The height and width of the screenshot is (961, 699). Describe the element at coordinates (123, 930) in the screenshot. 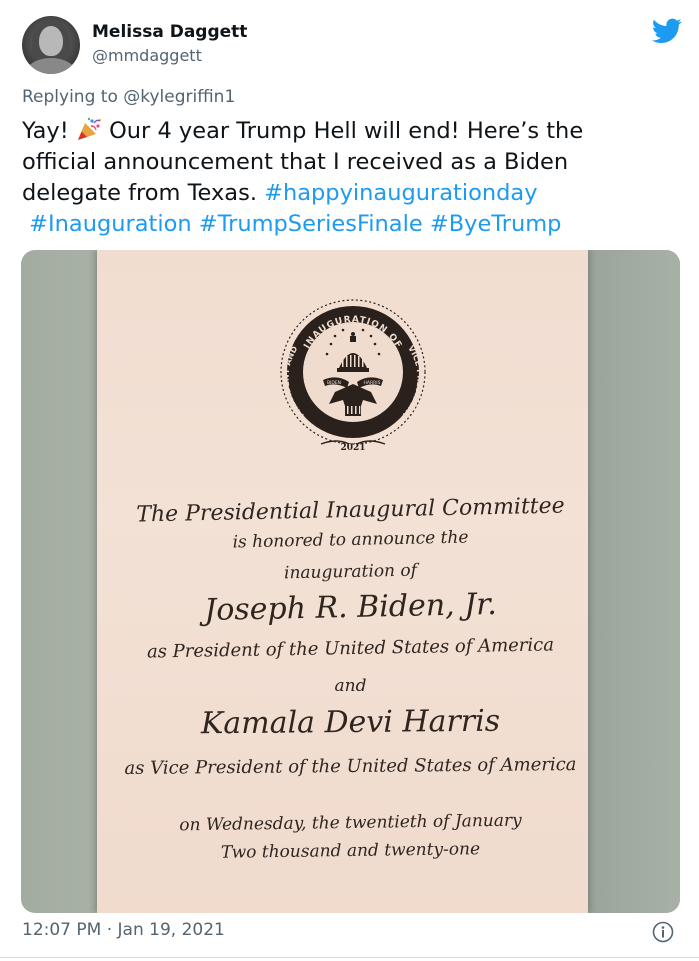

I see `tweet-timestamp: 12:07 PM · Jan 19, 2021` at that location.